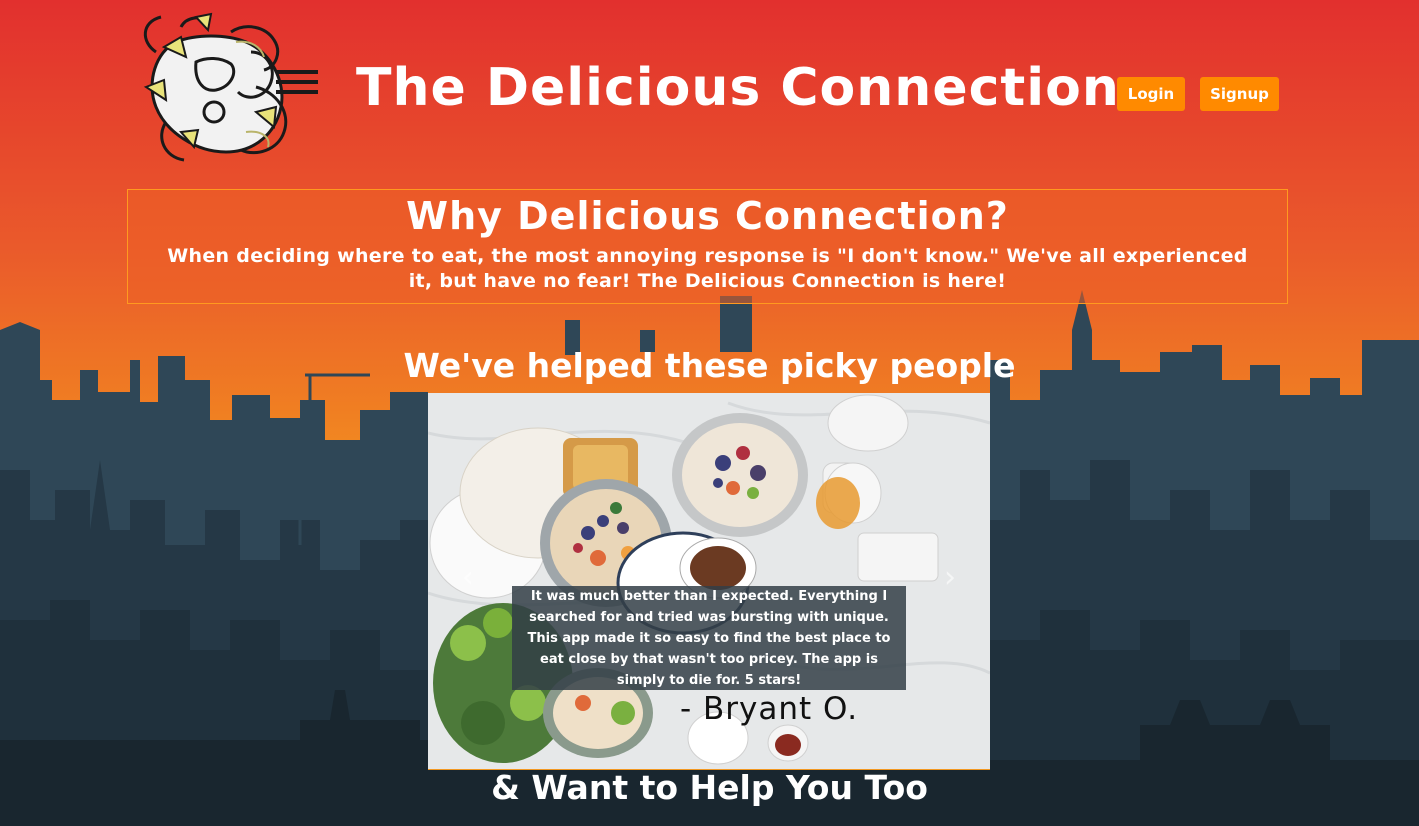 This screenshot has width=1419, height=826. I want to click on login-button: Login, so click(1151, 94).